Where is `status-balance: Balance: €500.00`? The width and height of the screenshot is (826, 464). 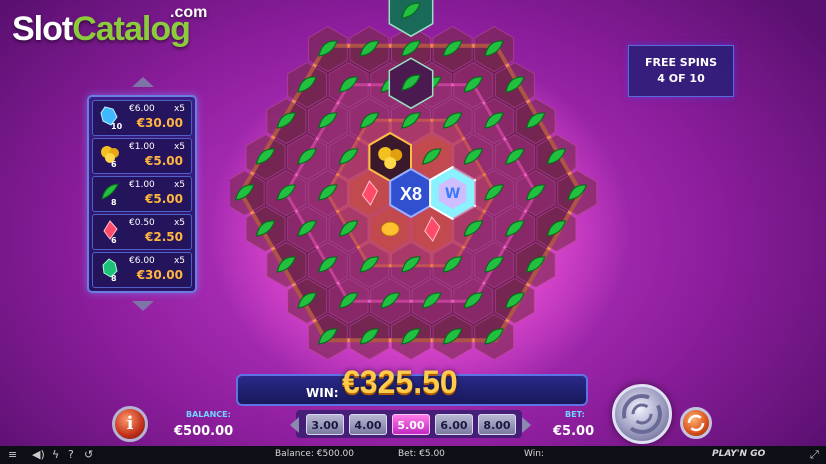
status-balance: Balance: €500.00 is located at coordinates (315, 454).